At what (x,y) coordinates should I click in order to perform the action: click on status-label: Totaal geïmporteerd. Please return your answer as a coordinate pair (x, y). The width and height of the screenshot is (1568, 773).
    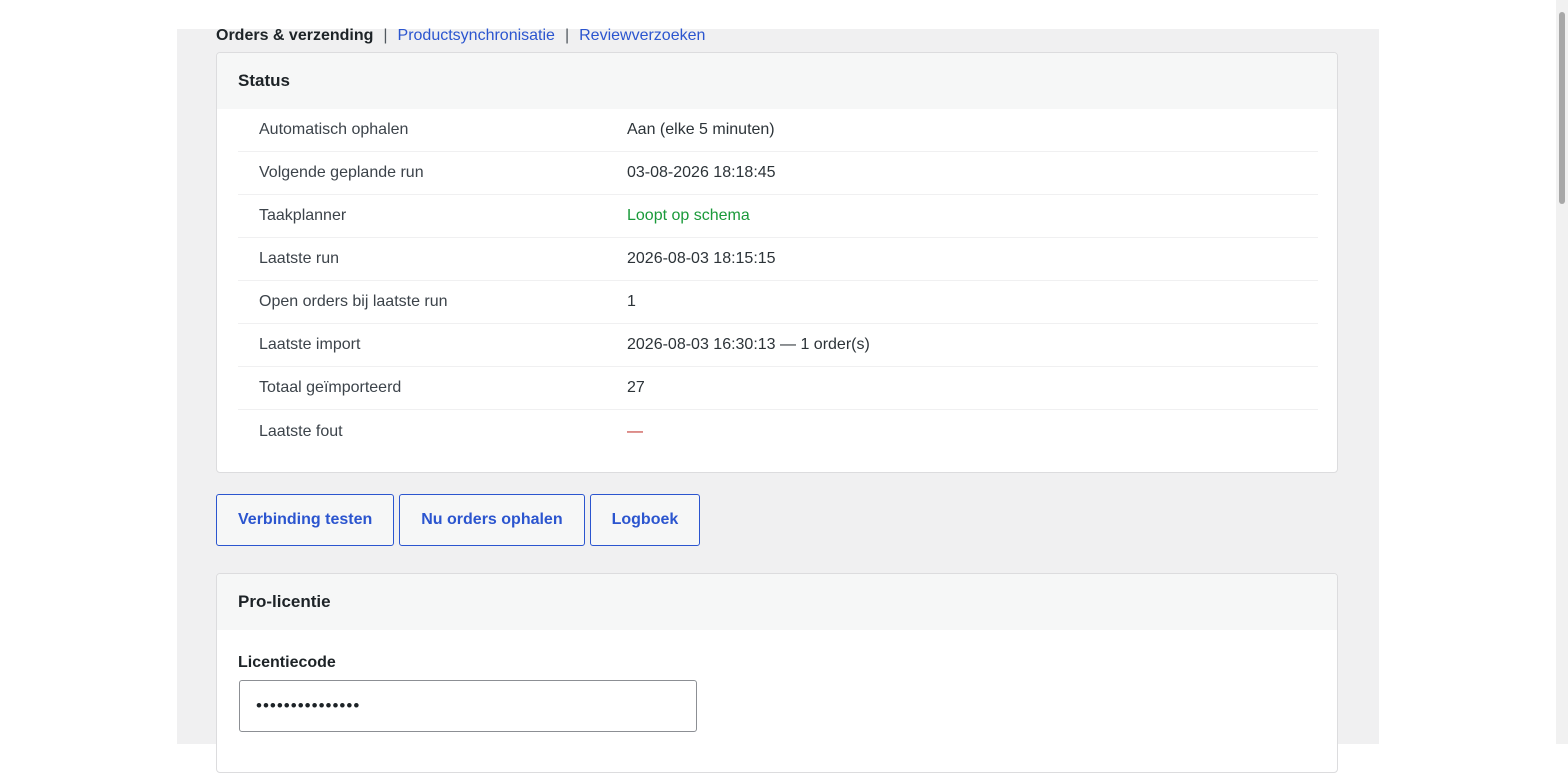
    Looking at the image, I should click on (422, 388).